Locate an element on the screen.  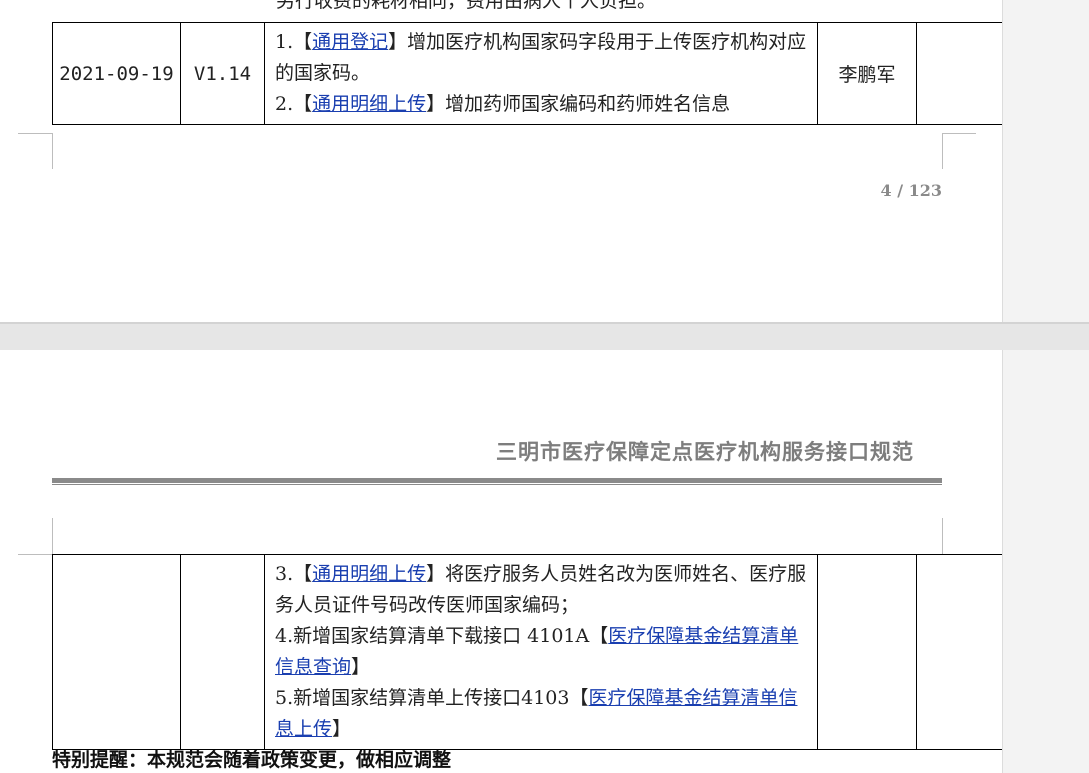
author-cell: 李鹏军 is located at coordinates (867, 73).